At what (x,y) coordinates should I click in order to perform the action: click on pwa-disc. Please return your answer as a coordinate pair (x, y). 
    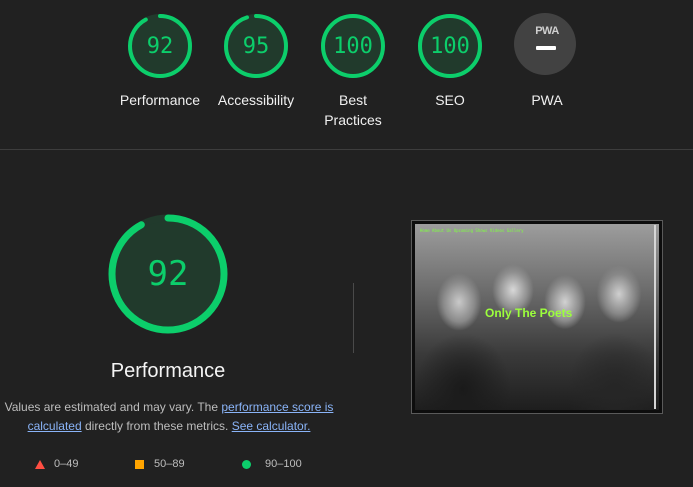
    Looking at the image, I should click on (545, 44).